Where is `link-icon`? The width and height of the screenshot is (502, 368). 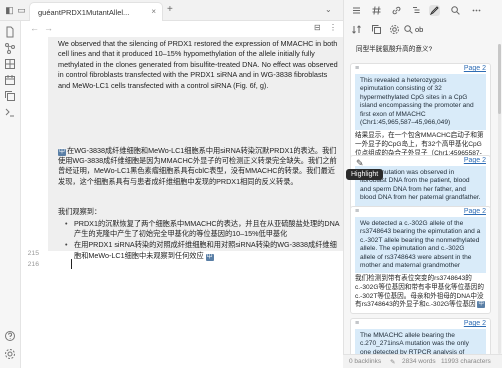 link-icon is located at coordinates (396, 10).